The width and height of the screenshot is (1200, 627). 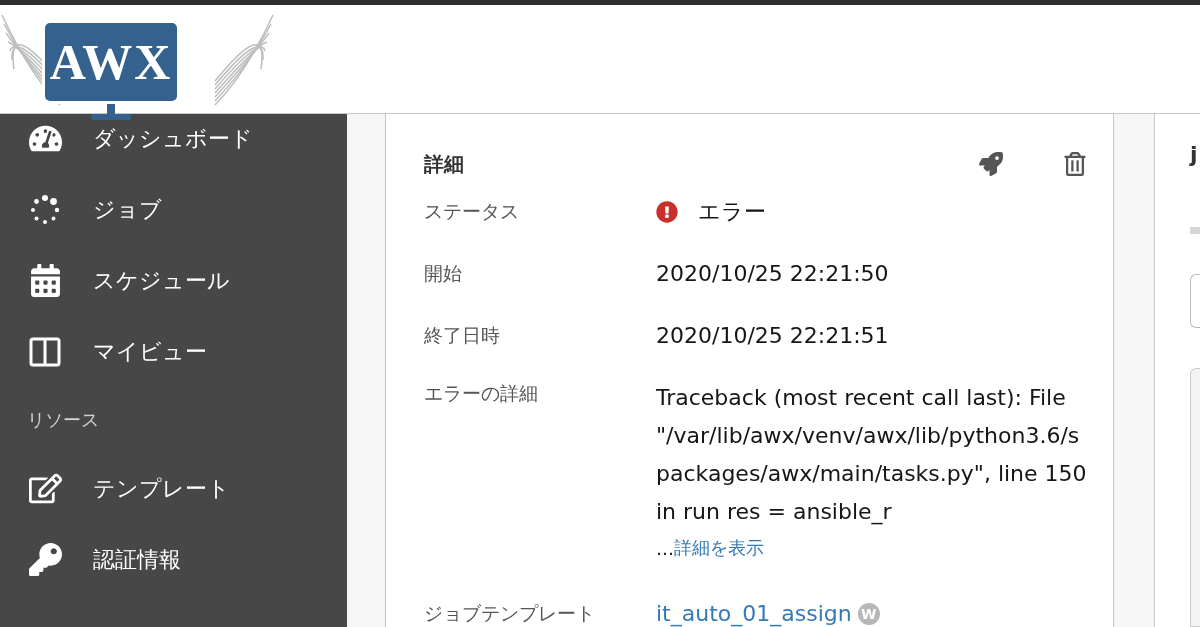 What do you see at coordinates (719, 548) in the screenshot?
I see `show-more-link: 詳細を表示` at bounding box center [719, 548].